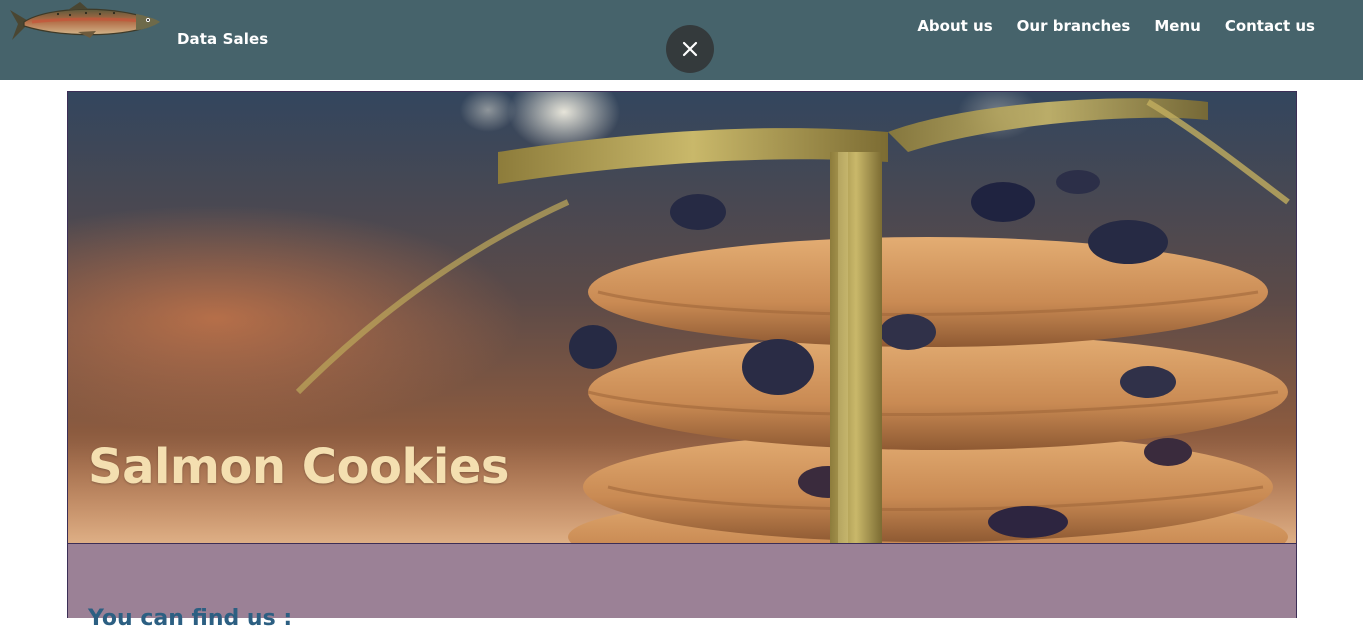 This screenshot has width=1363, height=631. What do you see at coordinates (682, 587) in the screenshot?
I see `find-us-section: You can find us :` at bounding box center [682, 587].